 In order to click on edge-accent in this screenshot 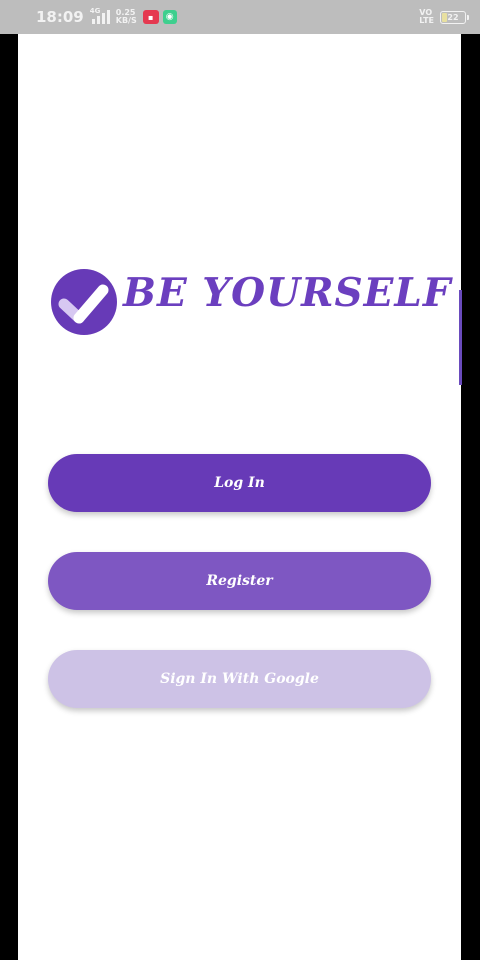, I will do `click(460, 337)`.